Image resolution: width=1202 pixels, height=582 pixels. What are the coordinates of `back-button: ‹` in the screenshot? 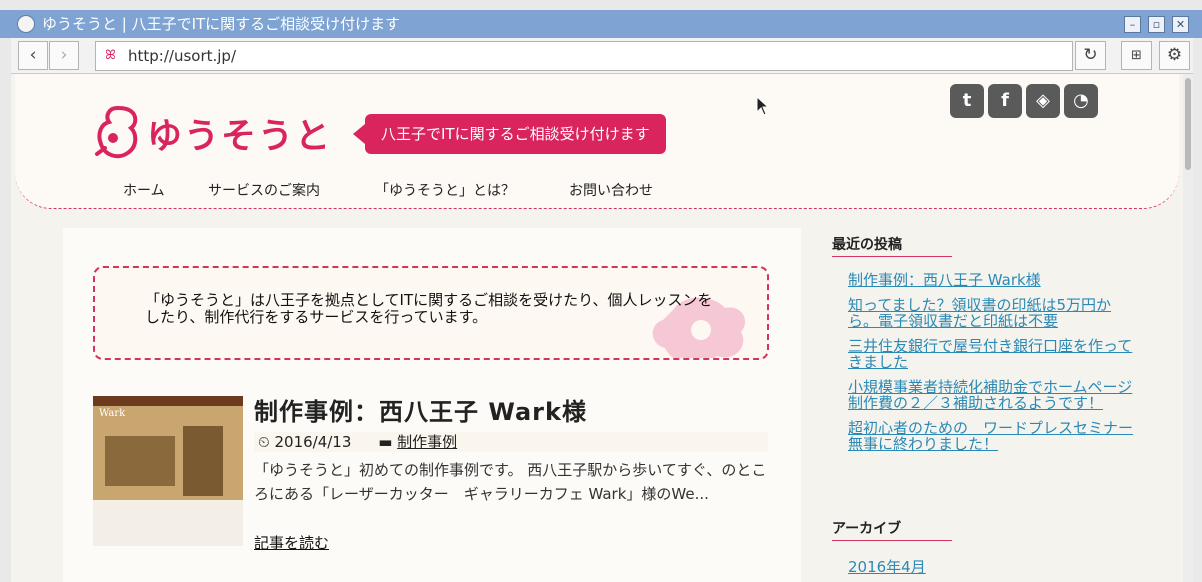 It's located at (33, 55).